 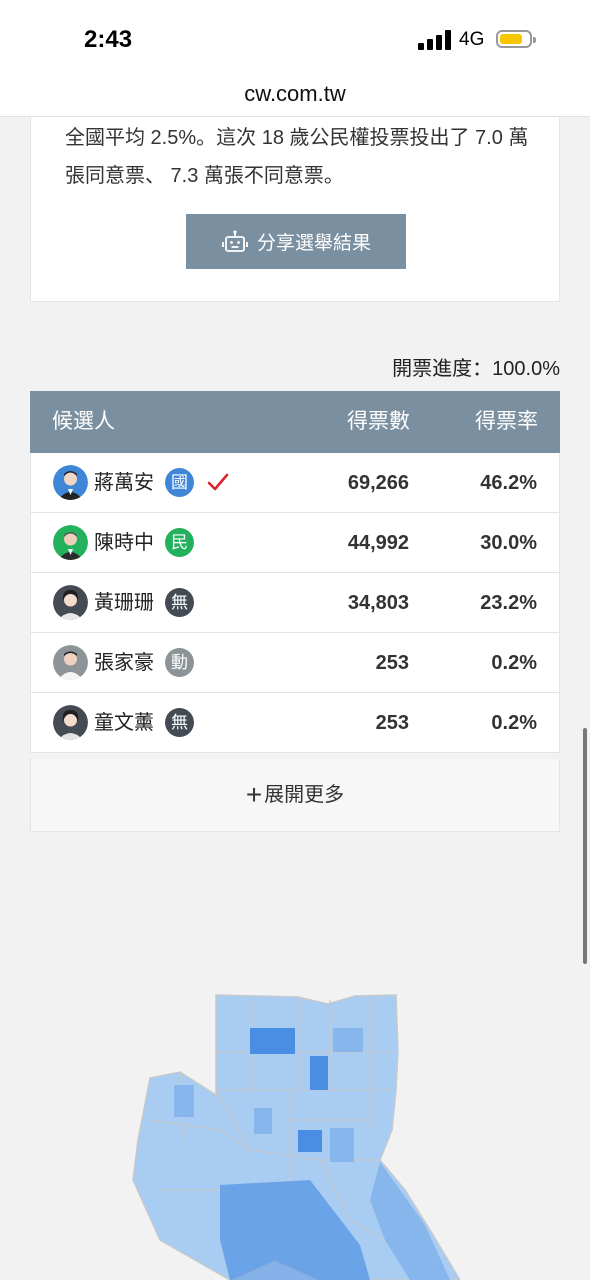 I want to click on vote-rate: 30.0%, so click(x=508, y=543).